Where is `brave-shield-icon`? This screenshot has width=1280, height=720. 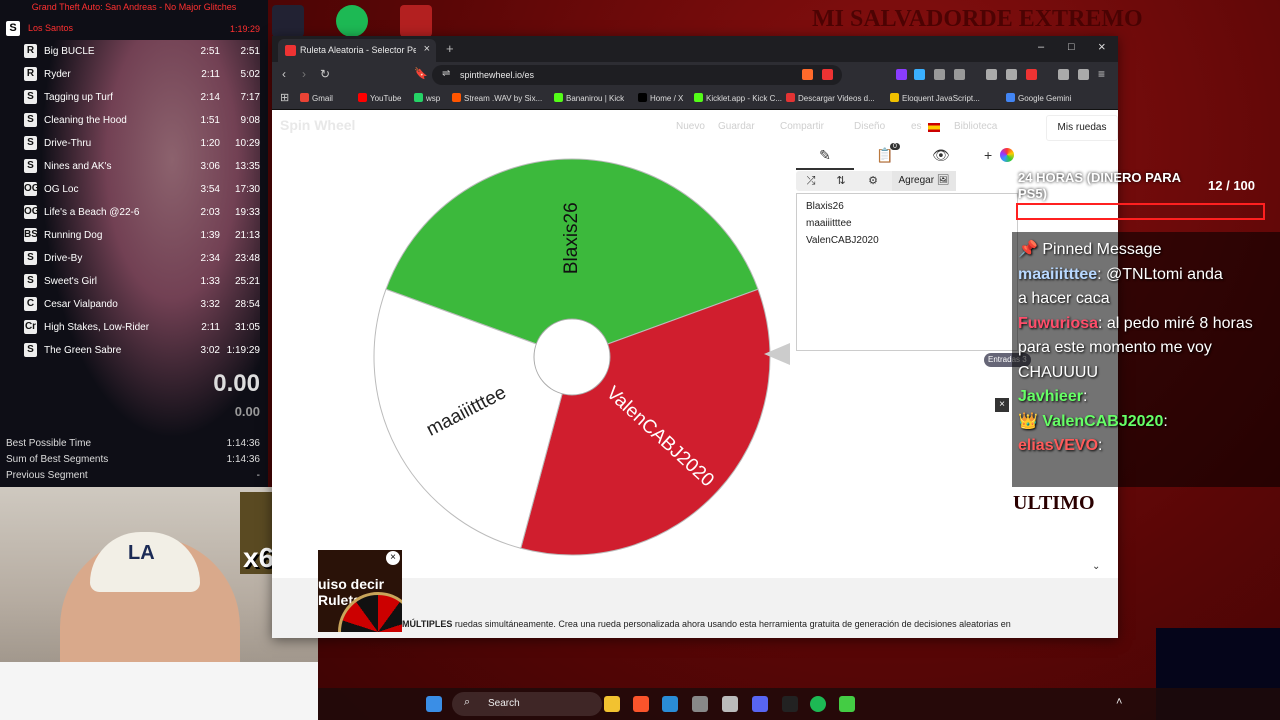 brave-shield-icon is located at coordinates (807, 74).